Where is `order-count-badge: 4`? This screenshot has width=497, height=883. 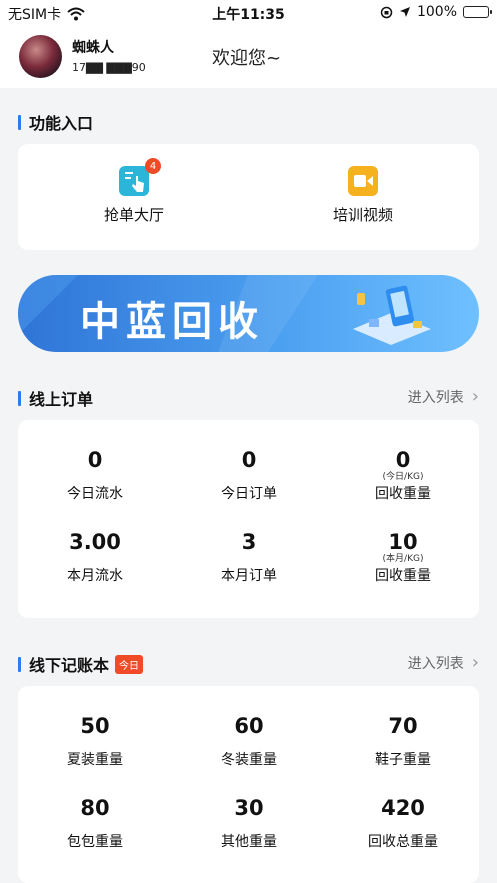 order-count-badge: 4 is located at coordinates (153, 166).